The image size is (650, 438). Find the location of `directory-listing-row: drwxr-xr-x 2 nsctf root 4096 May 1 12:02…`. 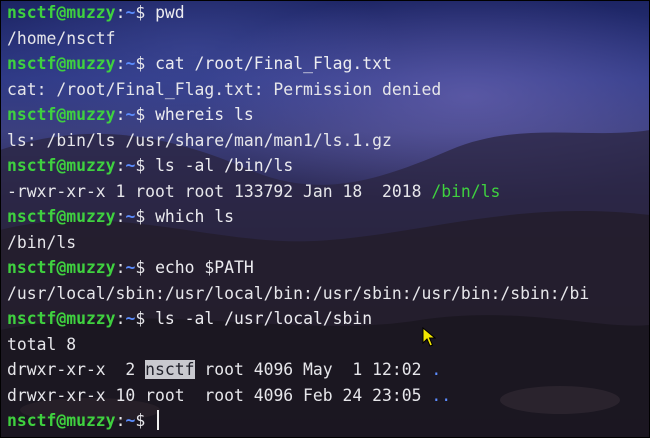

directory-listing-row: drwxr-xr-x 2 nsctf root 4096 May 1 12:02… is located at coordinates (328, 370).